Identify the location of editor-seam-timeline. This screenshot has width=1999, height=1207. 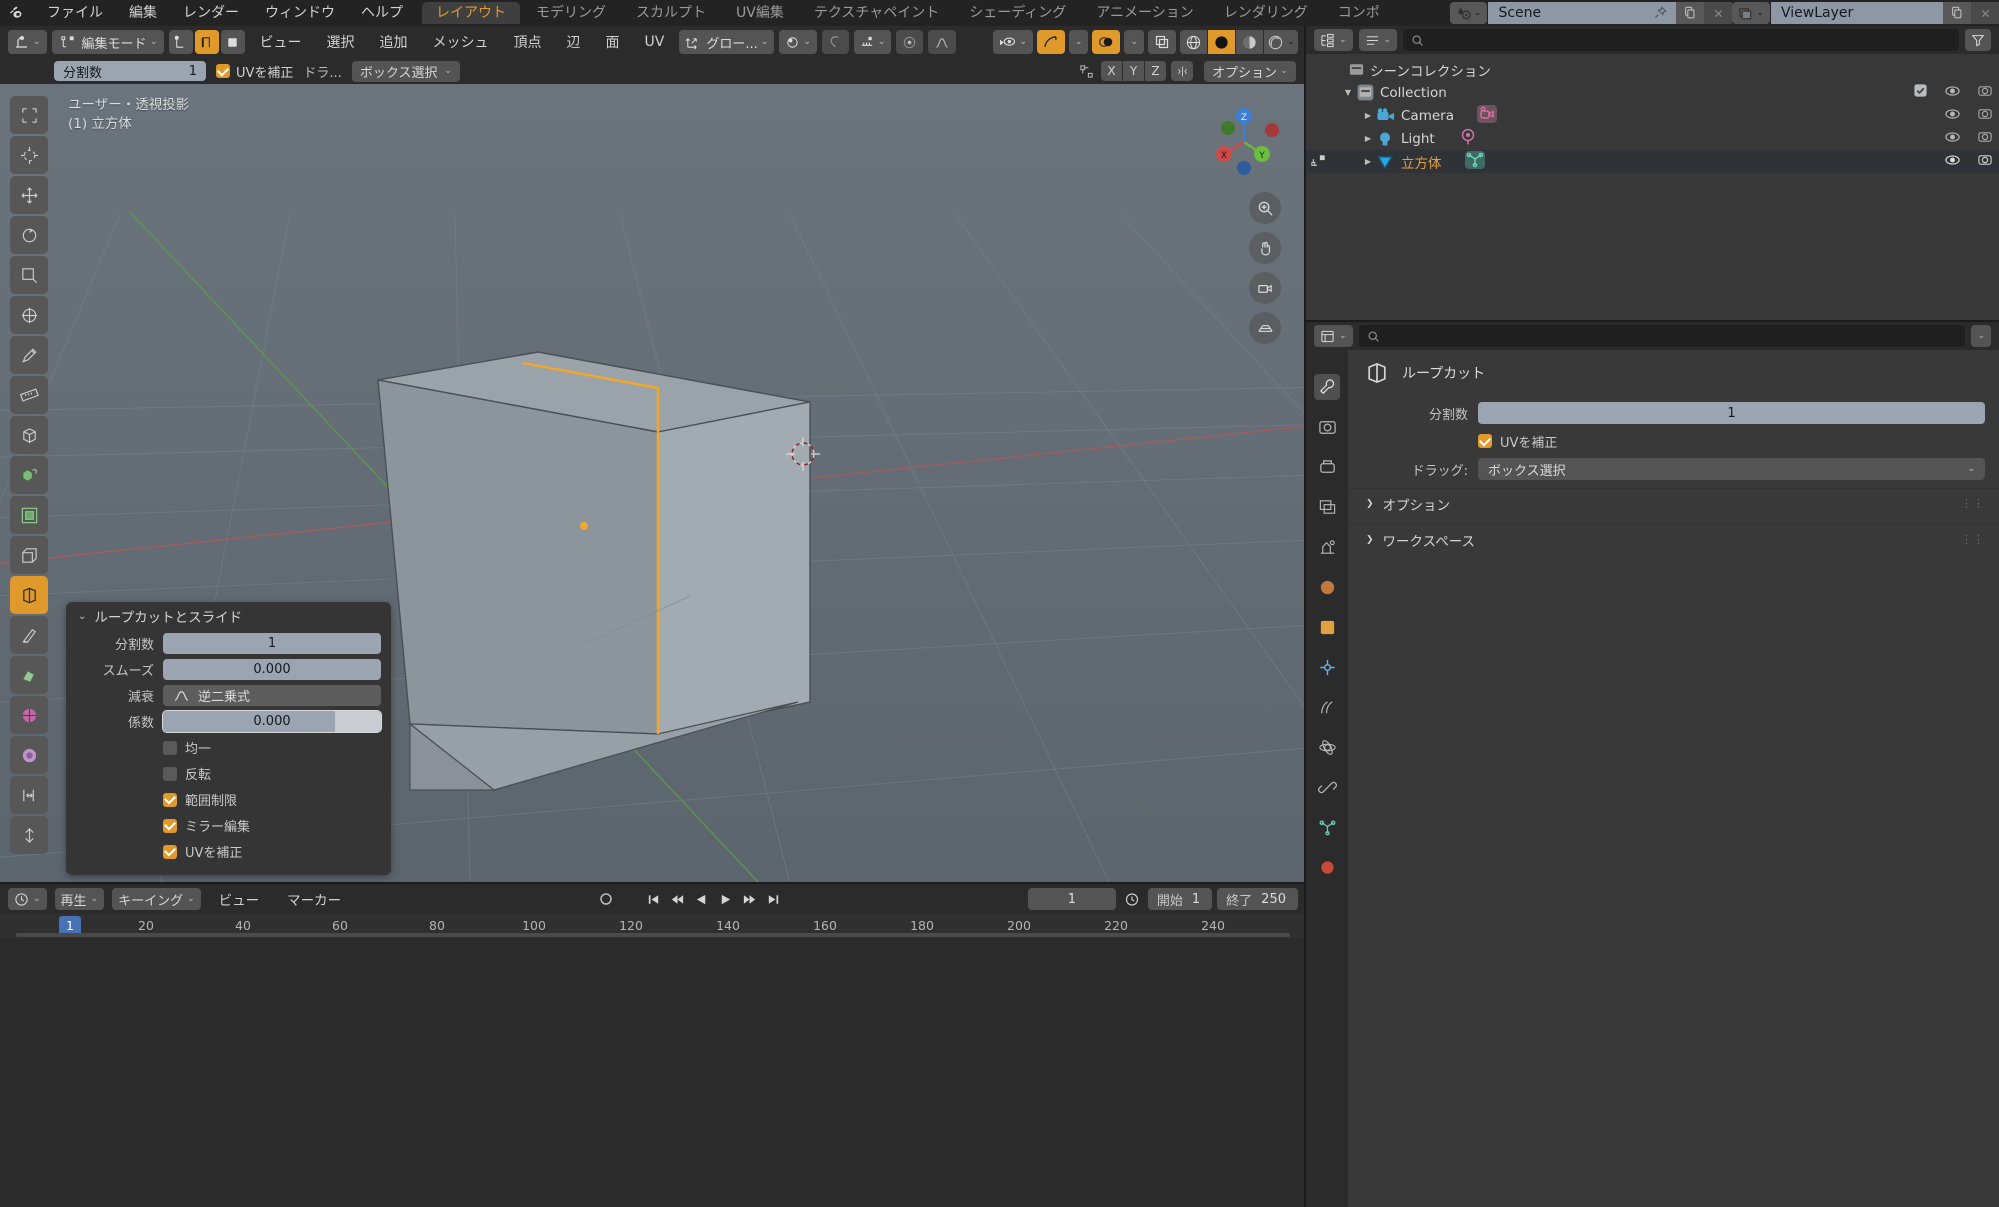
(653, 883).